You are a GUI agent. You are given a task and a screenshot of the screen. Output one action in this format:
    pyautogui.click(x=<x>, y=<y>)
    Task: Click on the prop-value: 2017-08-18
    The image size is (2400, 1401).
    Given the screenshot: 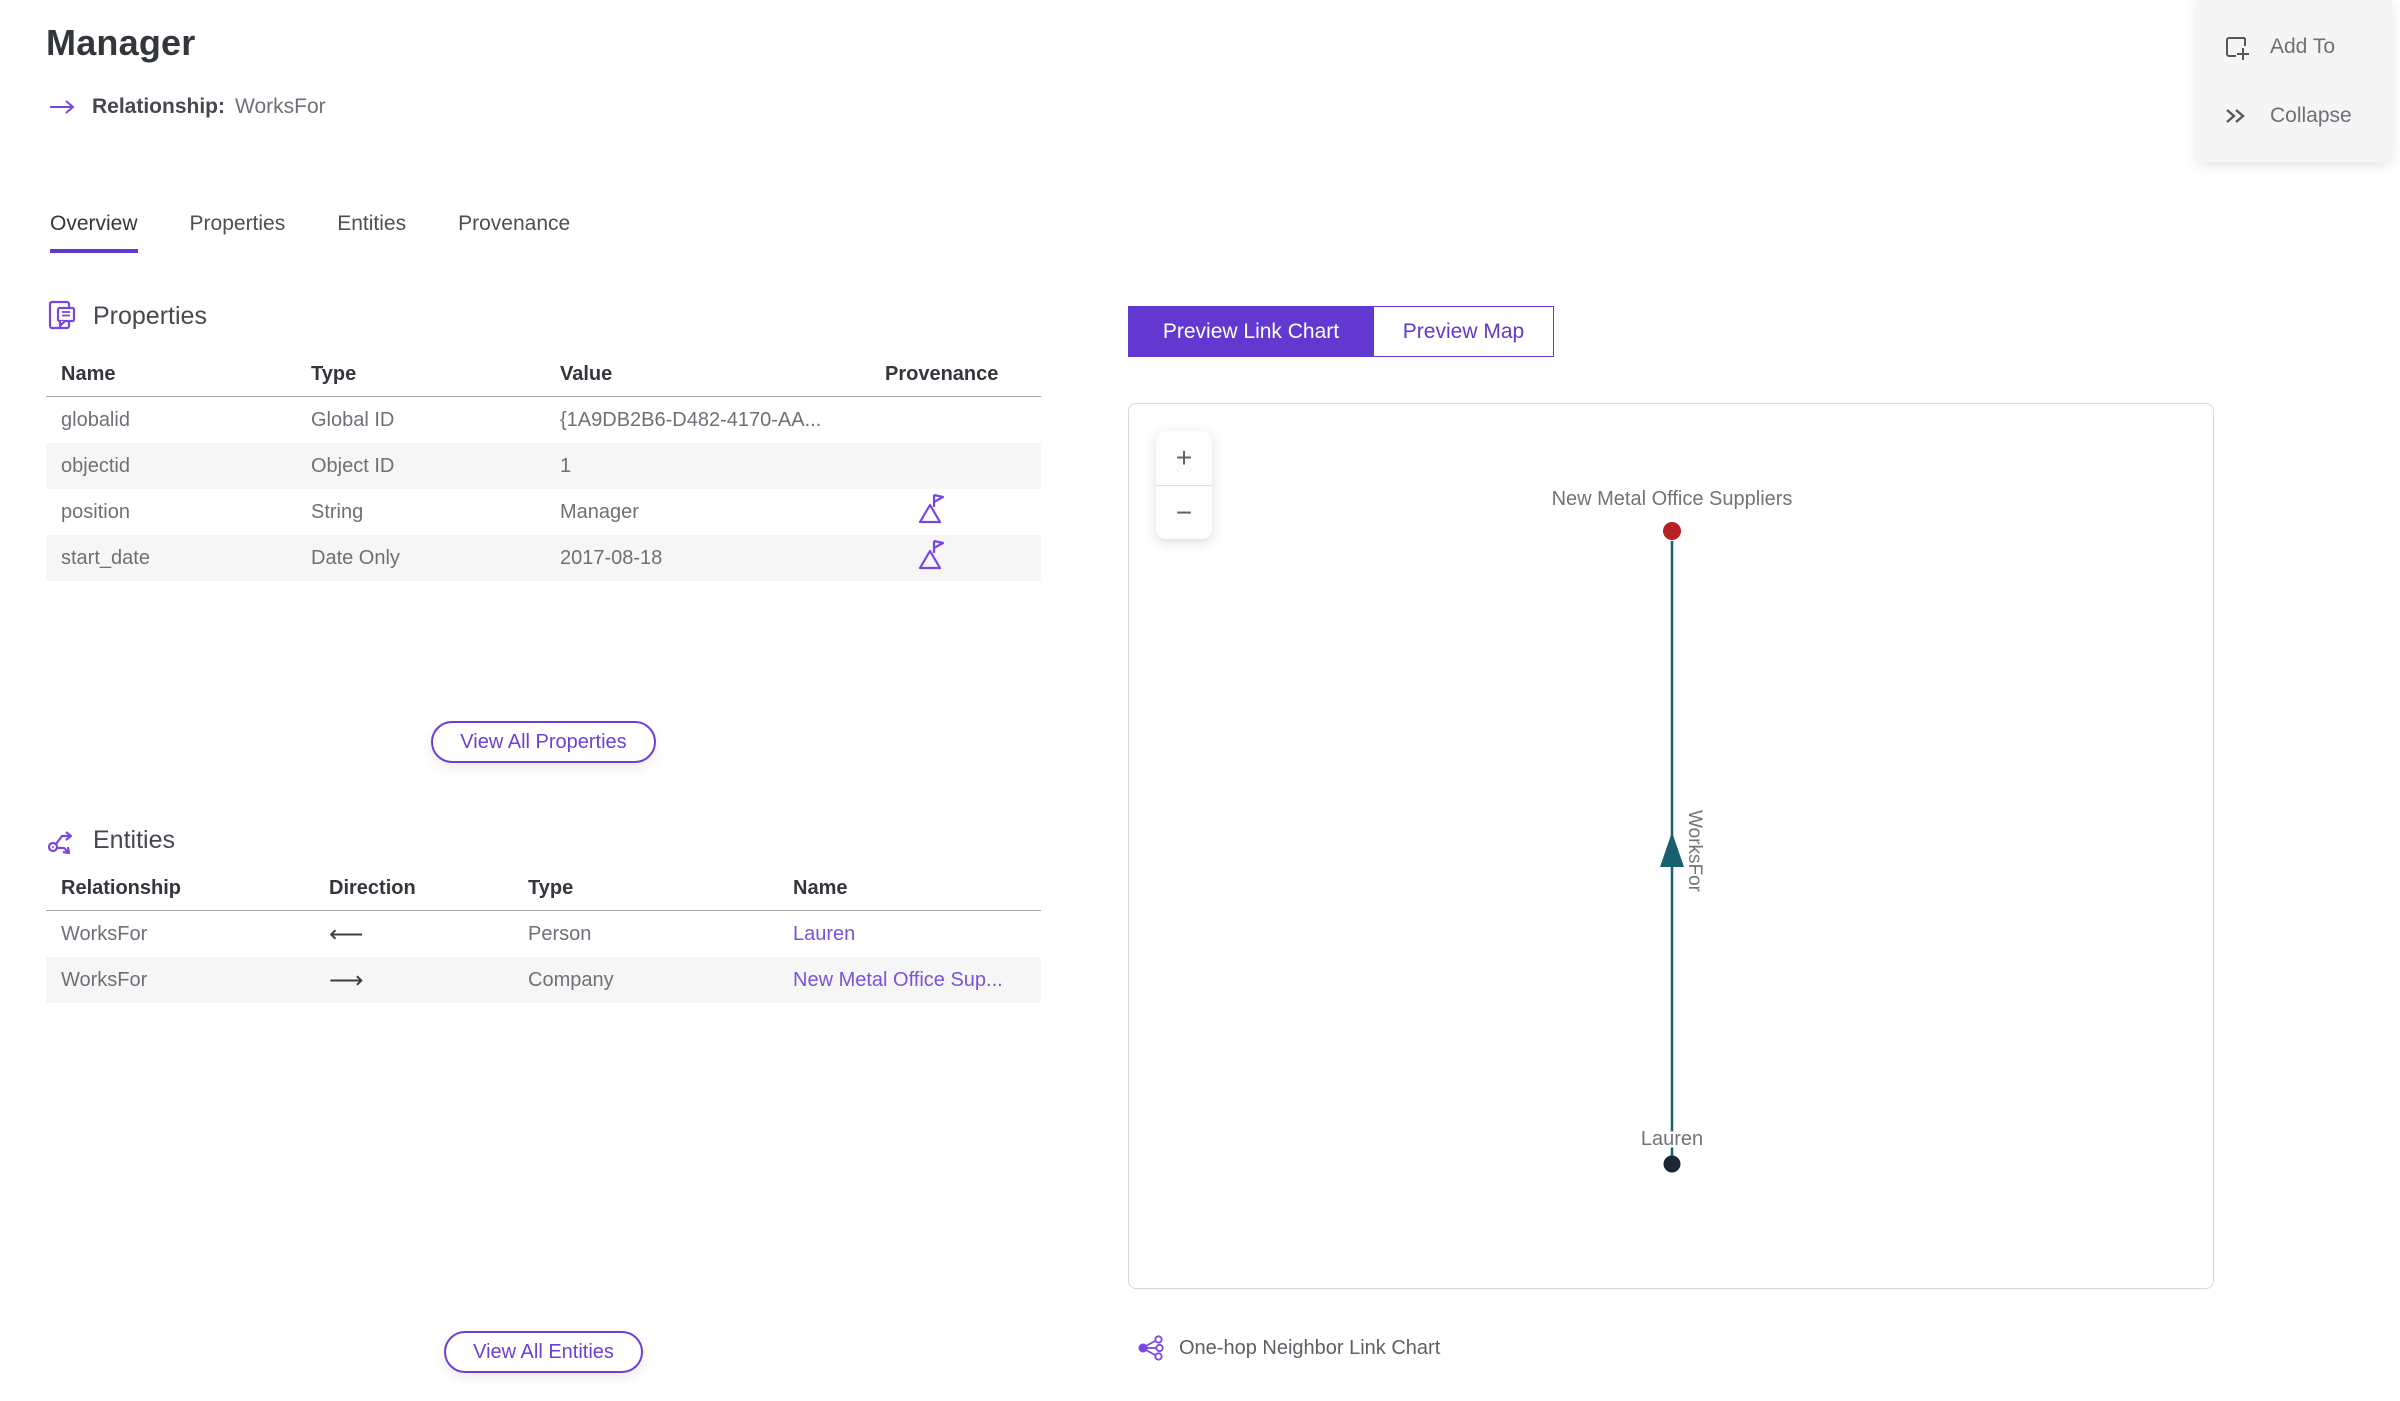 What is the action you would take?
    pyautogui.click(x=611, y=557)
    